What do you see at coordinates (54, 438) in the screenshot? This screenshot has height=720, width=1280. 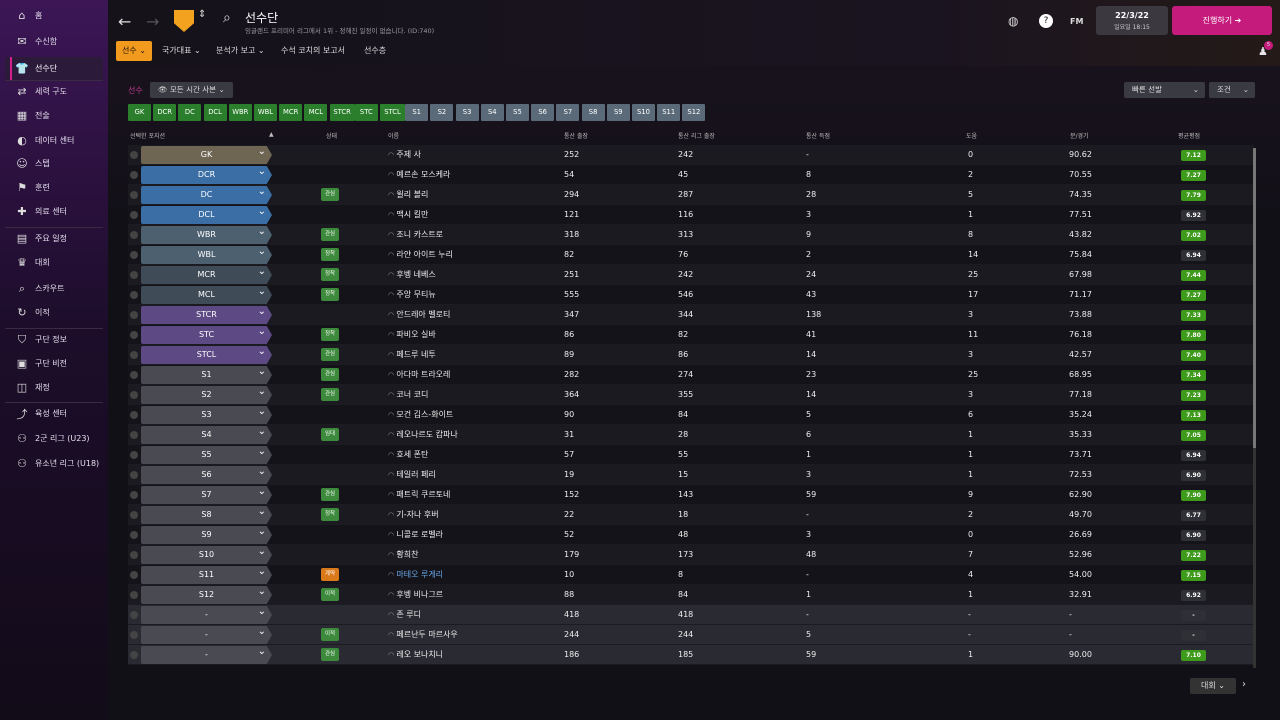 I see `sidebar-item: ⚇ 2군 리그 (U23)` at bounding box center [54, 438].